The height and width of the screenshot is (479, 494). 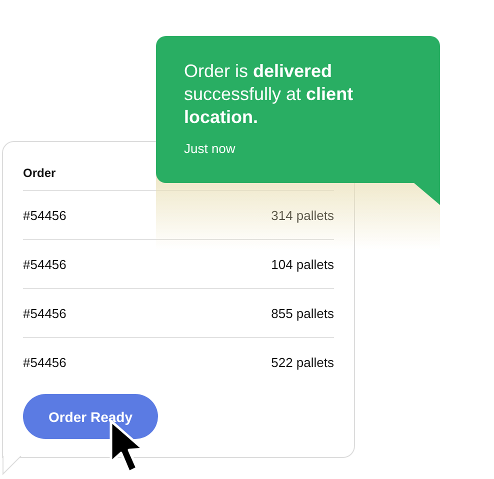 I want to click on notification-message: Order is delivered successfully at client location., so click(x=269, y=94).